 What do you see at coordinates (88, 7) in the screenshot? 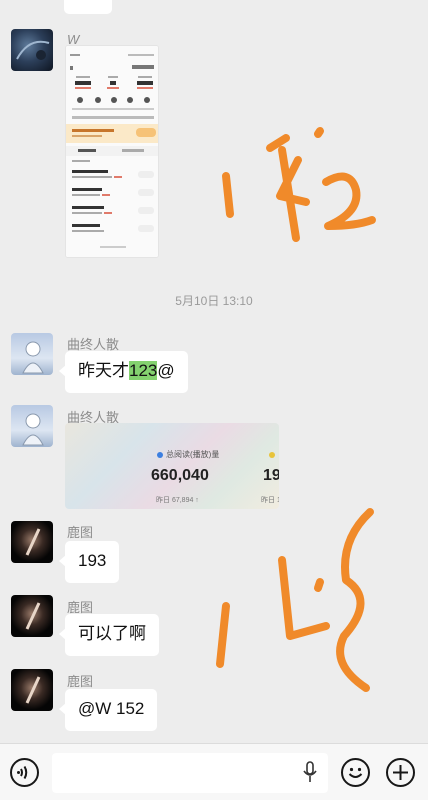
I see `partial-bubble` at bounding box center [88, 7].